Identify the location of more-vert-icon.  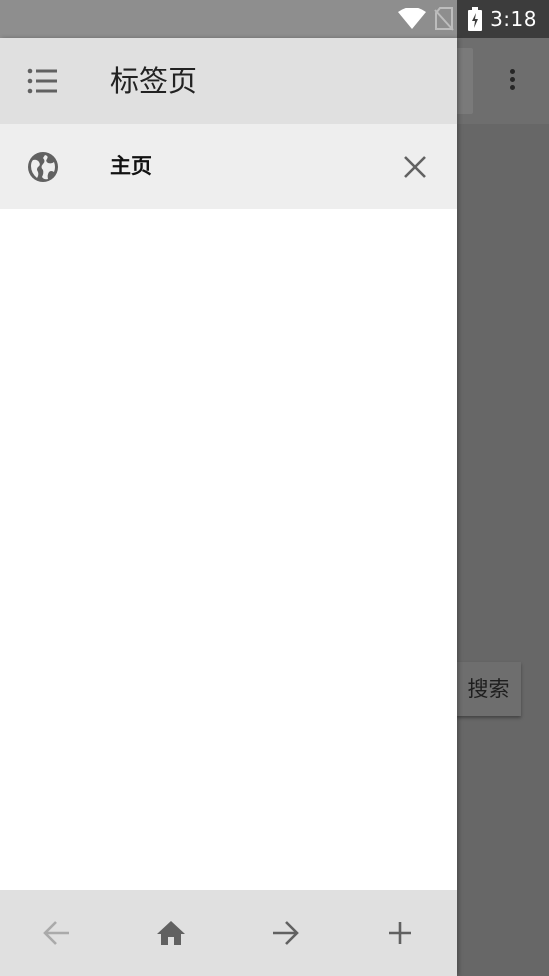
(512, 81).